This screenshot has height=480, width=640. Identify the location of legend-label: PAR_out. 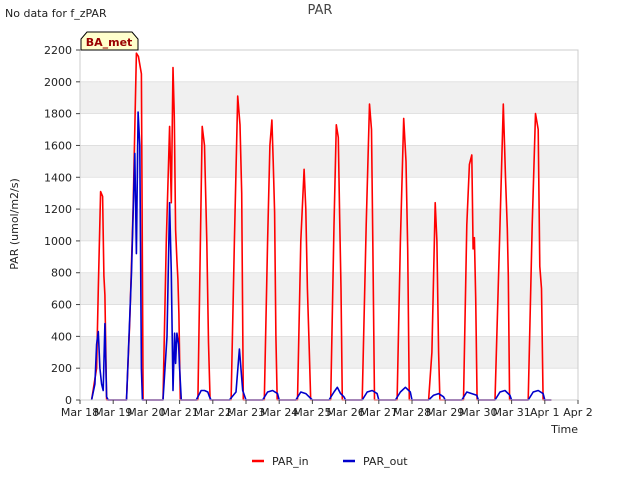
(385, 461).